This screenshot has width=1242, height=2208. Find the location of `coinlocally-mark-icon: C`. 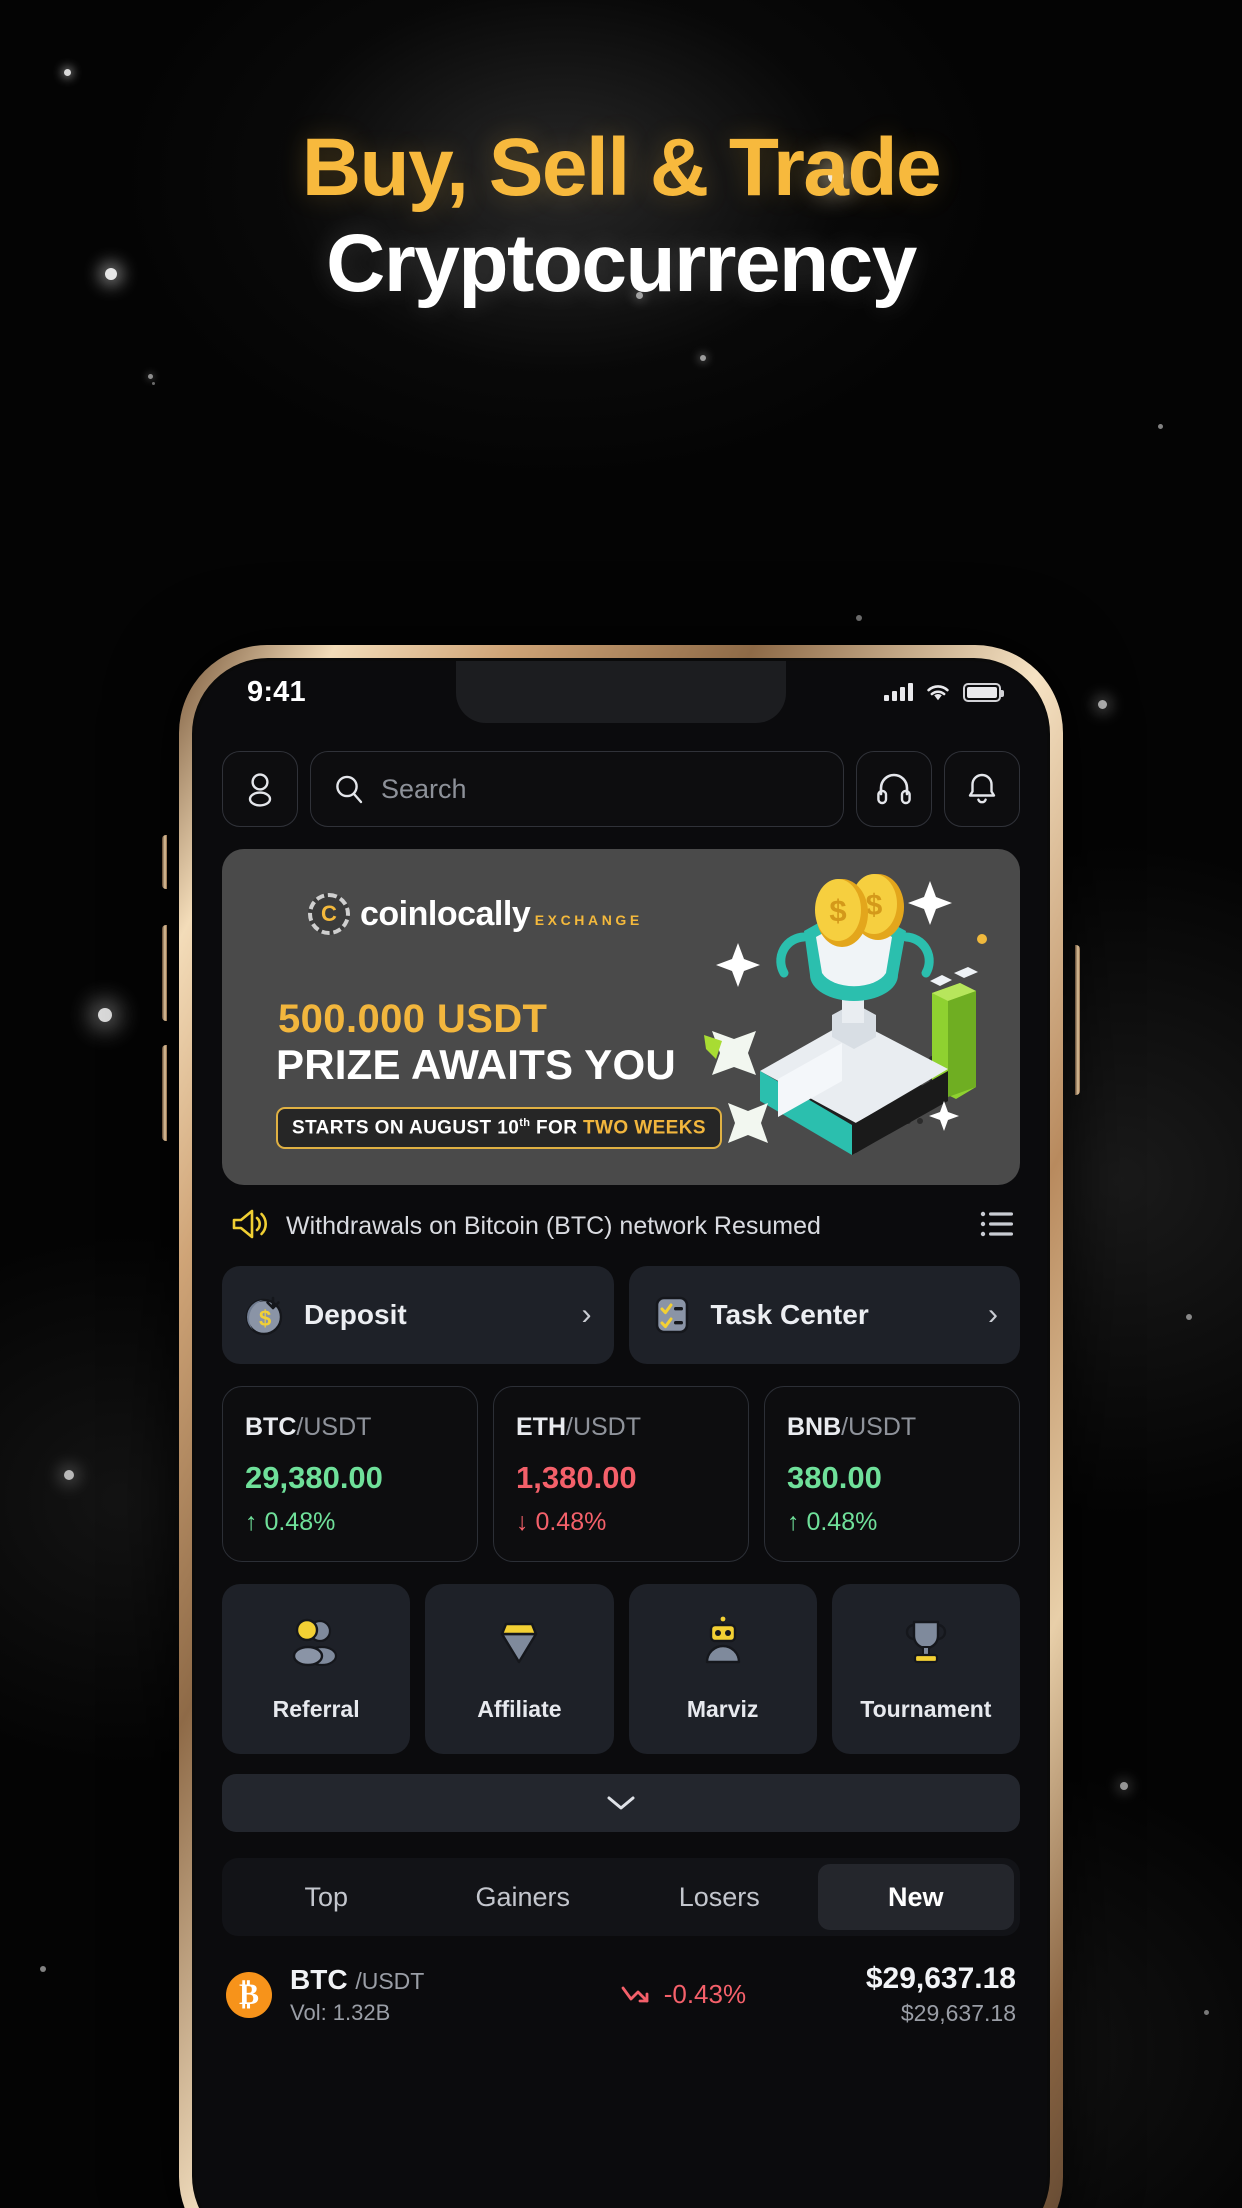

coinlocally-mark-icon: C is located at coordinates (329, 914).